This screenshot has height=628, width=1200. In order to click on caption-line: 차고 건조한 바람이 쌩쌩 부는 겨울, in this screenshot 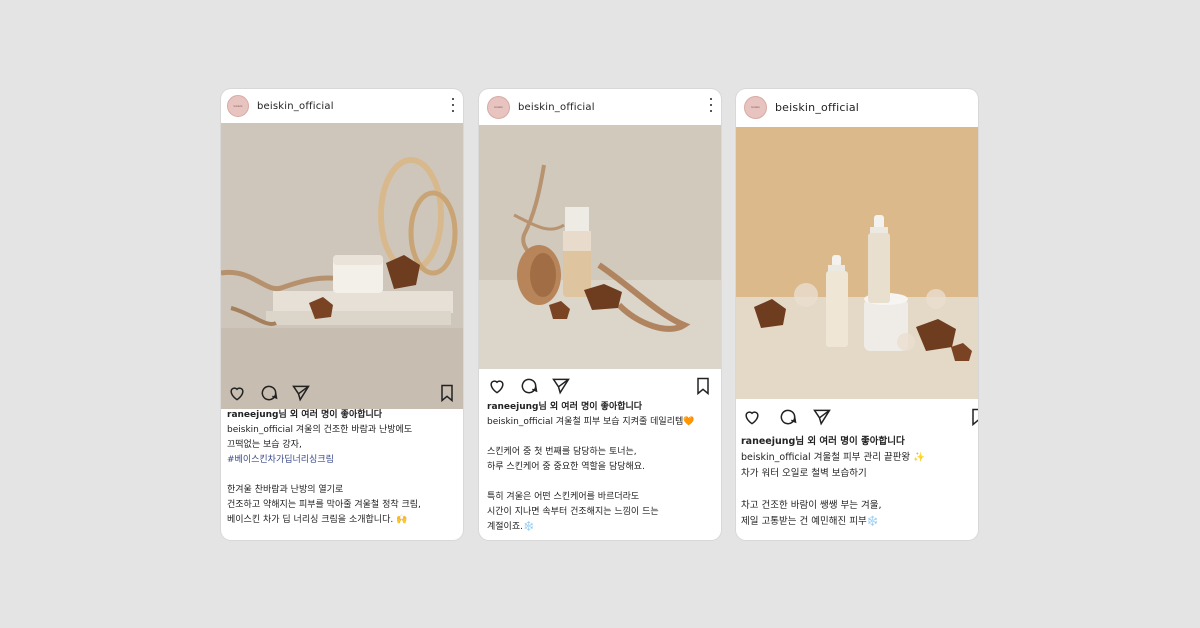, I will do `click(811, 505)`.